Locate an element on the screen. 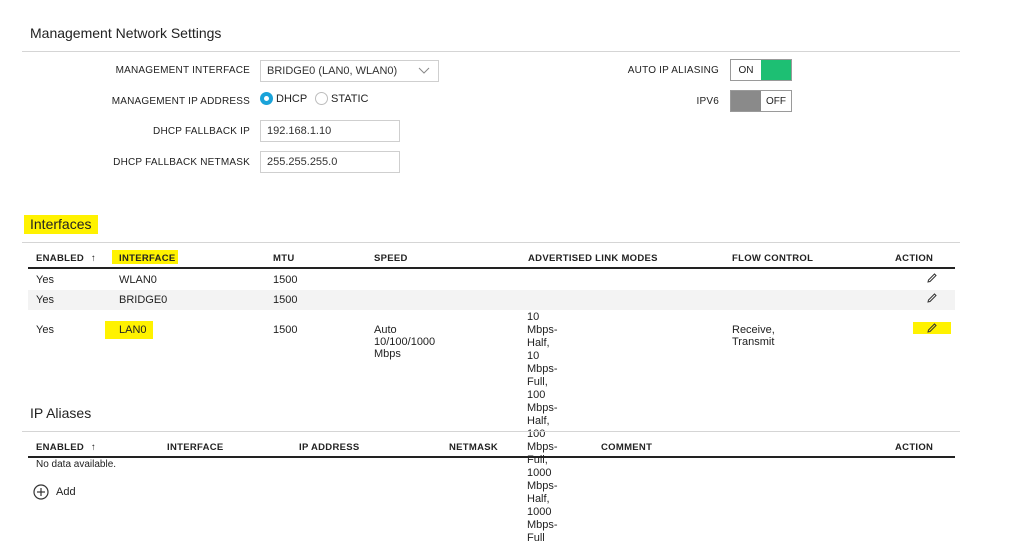  advertised-line: 10 Mbps-Half, 10 Mbps-Full, 100 is located at coordinates (542, 356).